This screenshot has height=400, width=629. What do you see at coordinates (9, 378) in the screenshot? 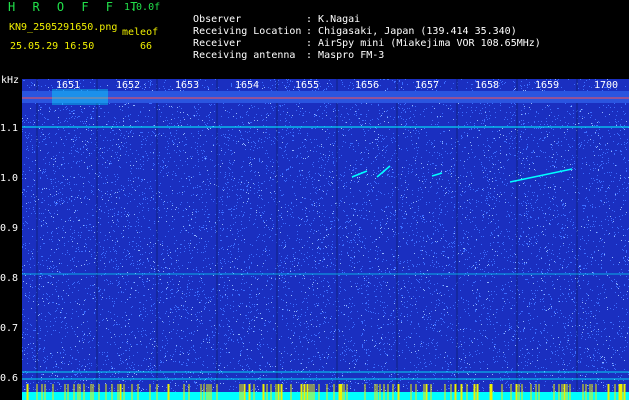
I see `y-tick-label: 0.6` at bounding box center [9, 378].